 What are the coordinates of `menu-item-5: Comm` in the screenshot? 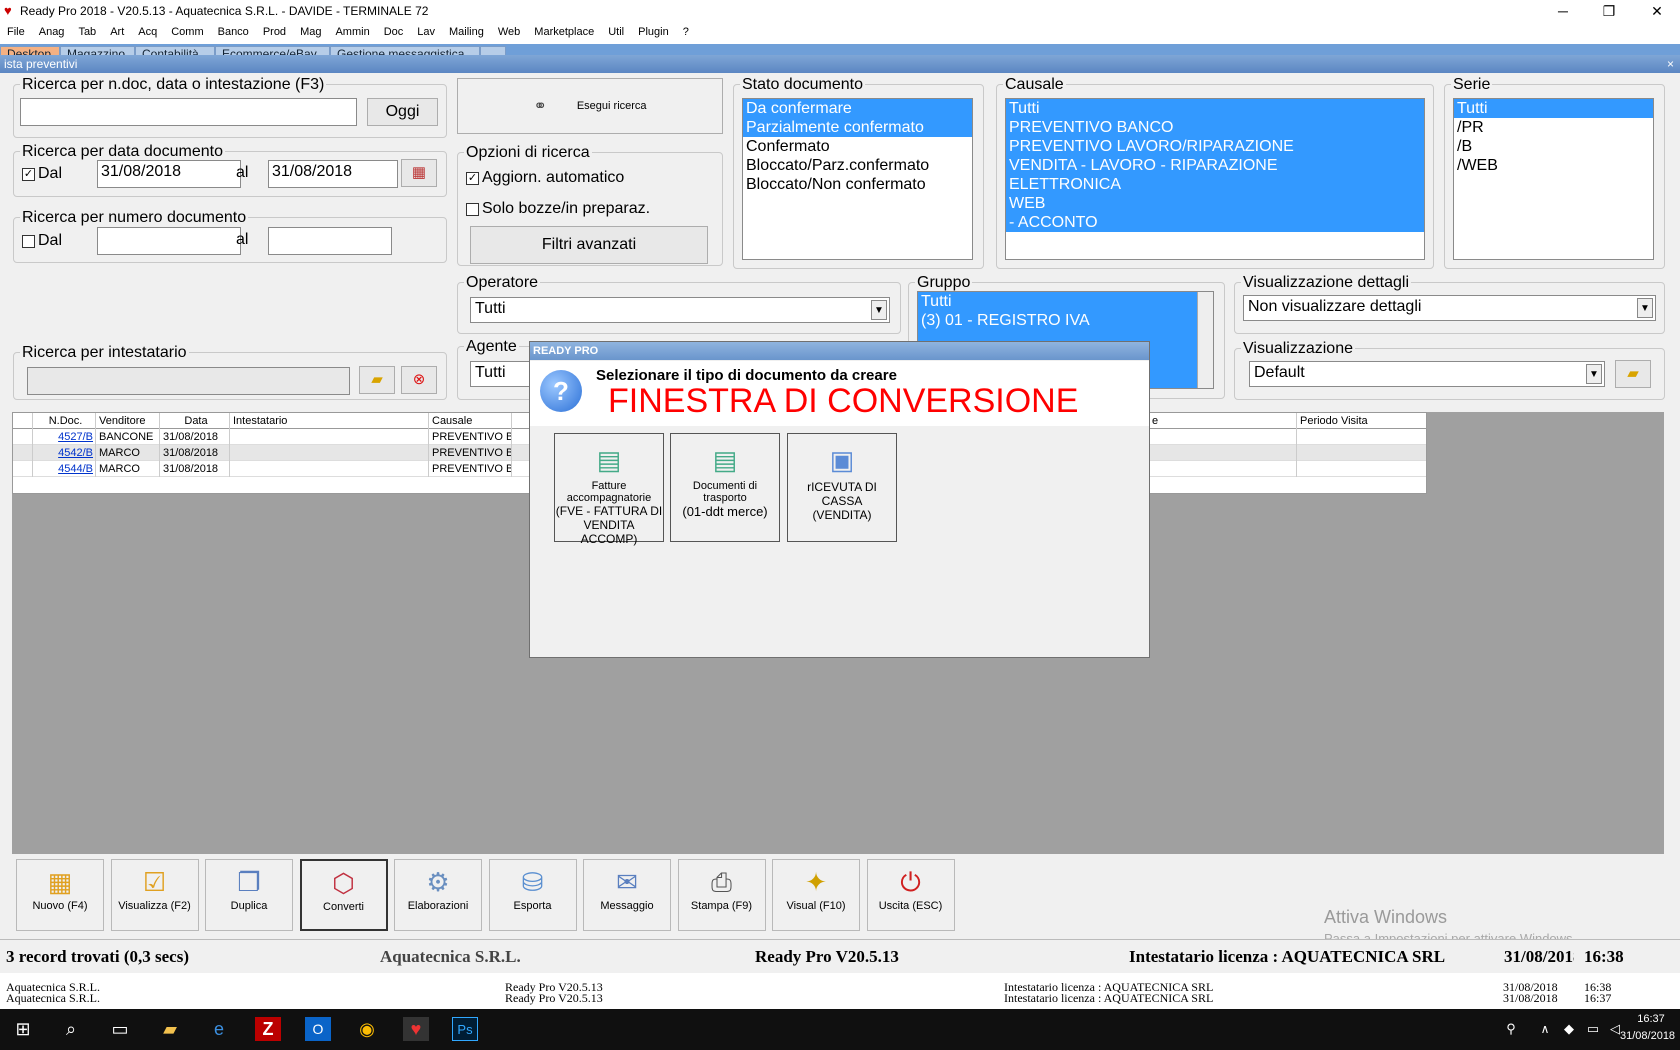 It's located at (187, 30).